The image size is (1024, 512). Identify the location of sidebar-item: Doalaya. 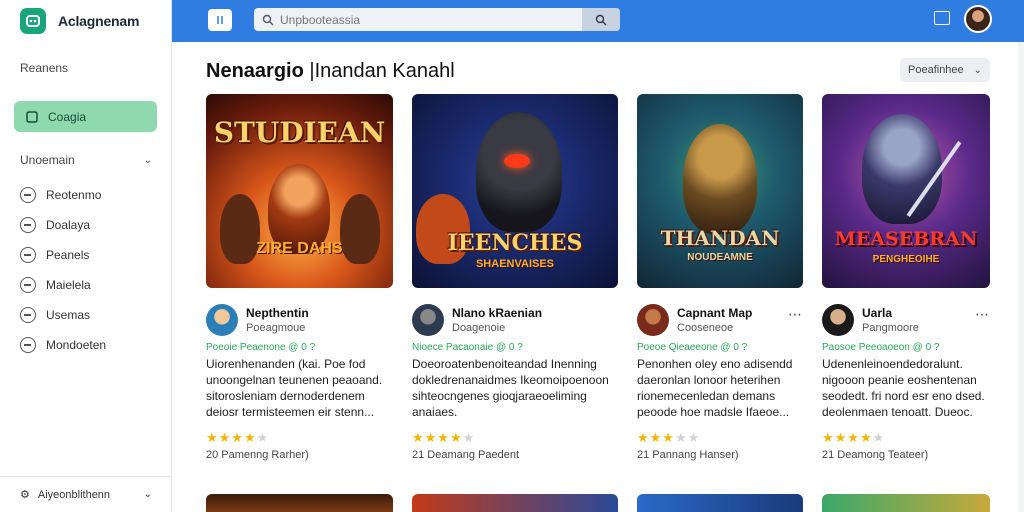
(63, 225).